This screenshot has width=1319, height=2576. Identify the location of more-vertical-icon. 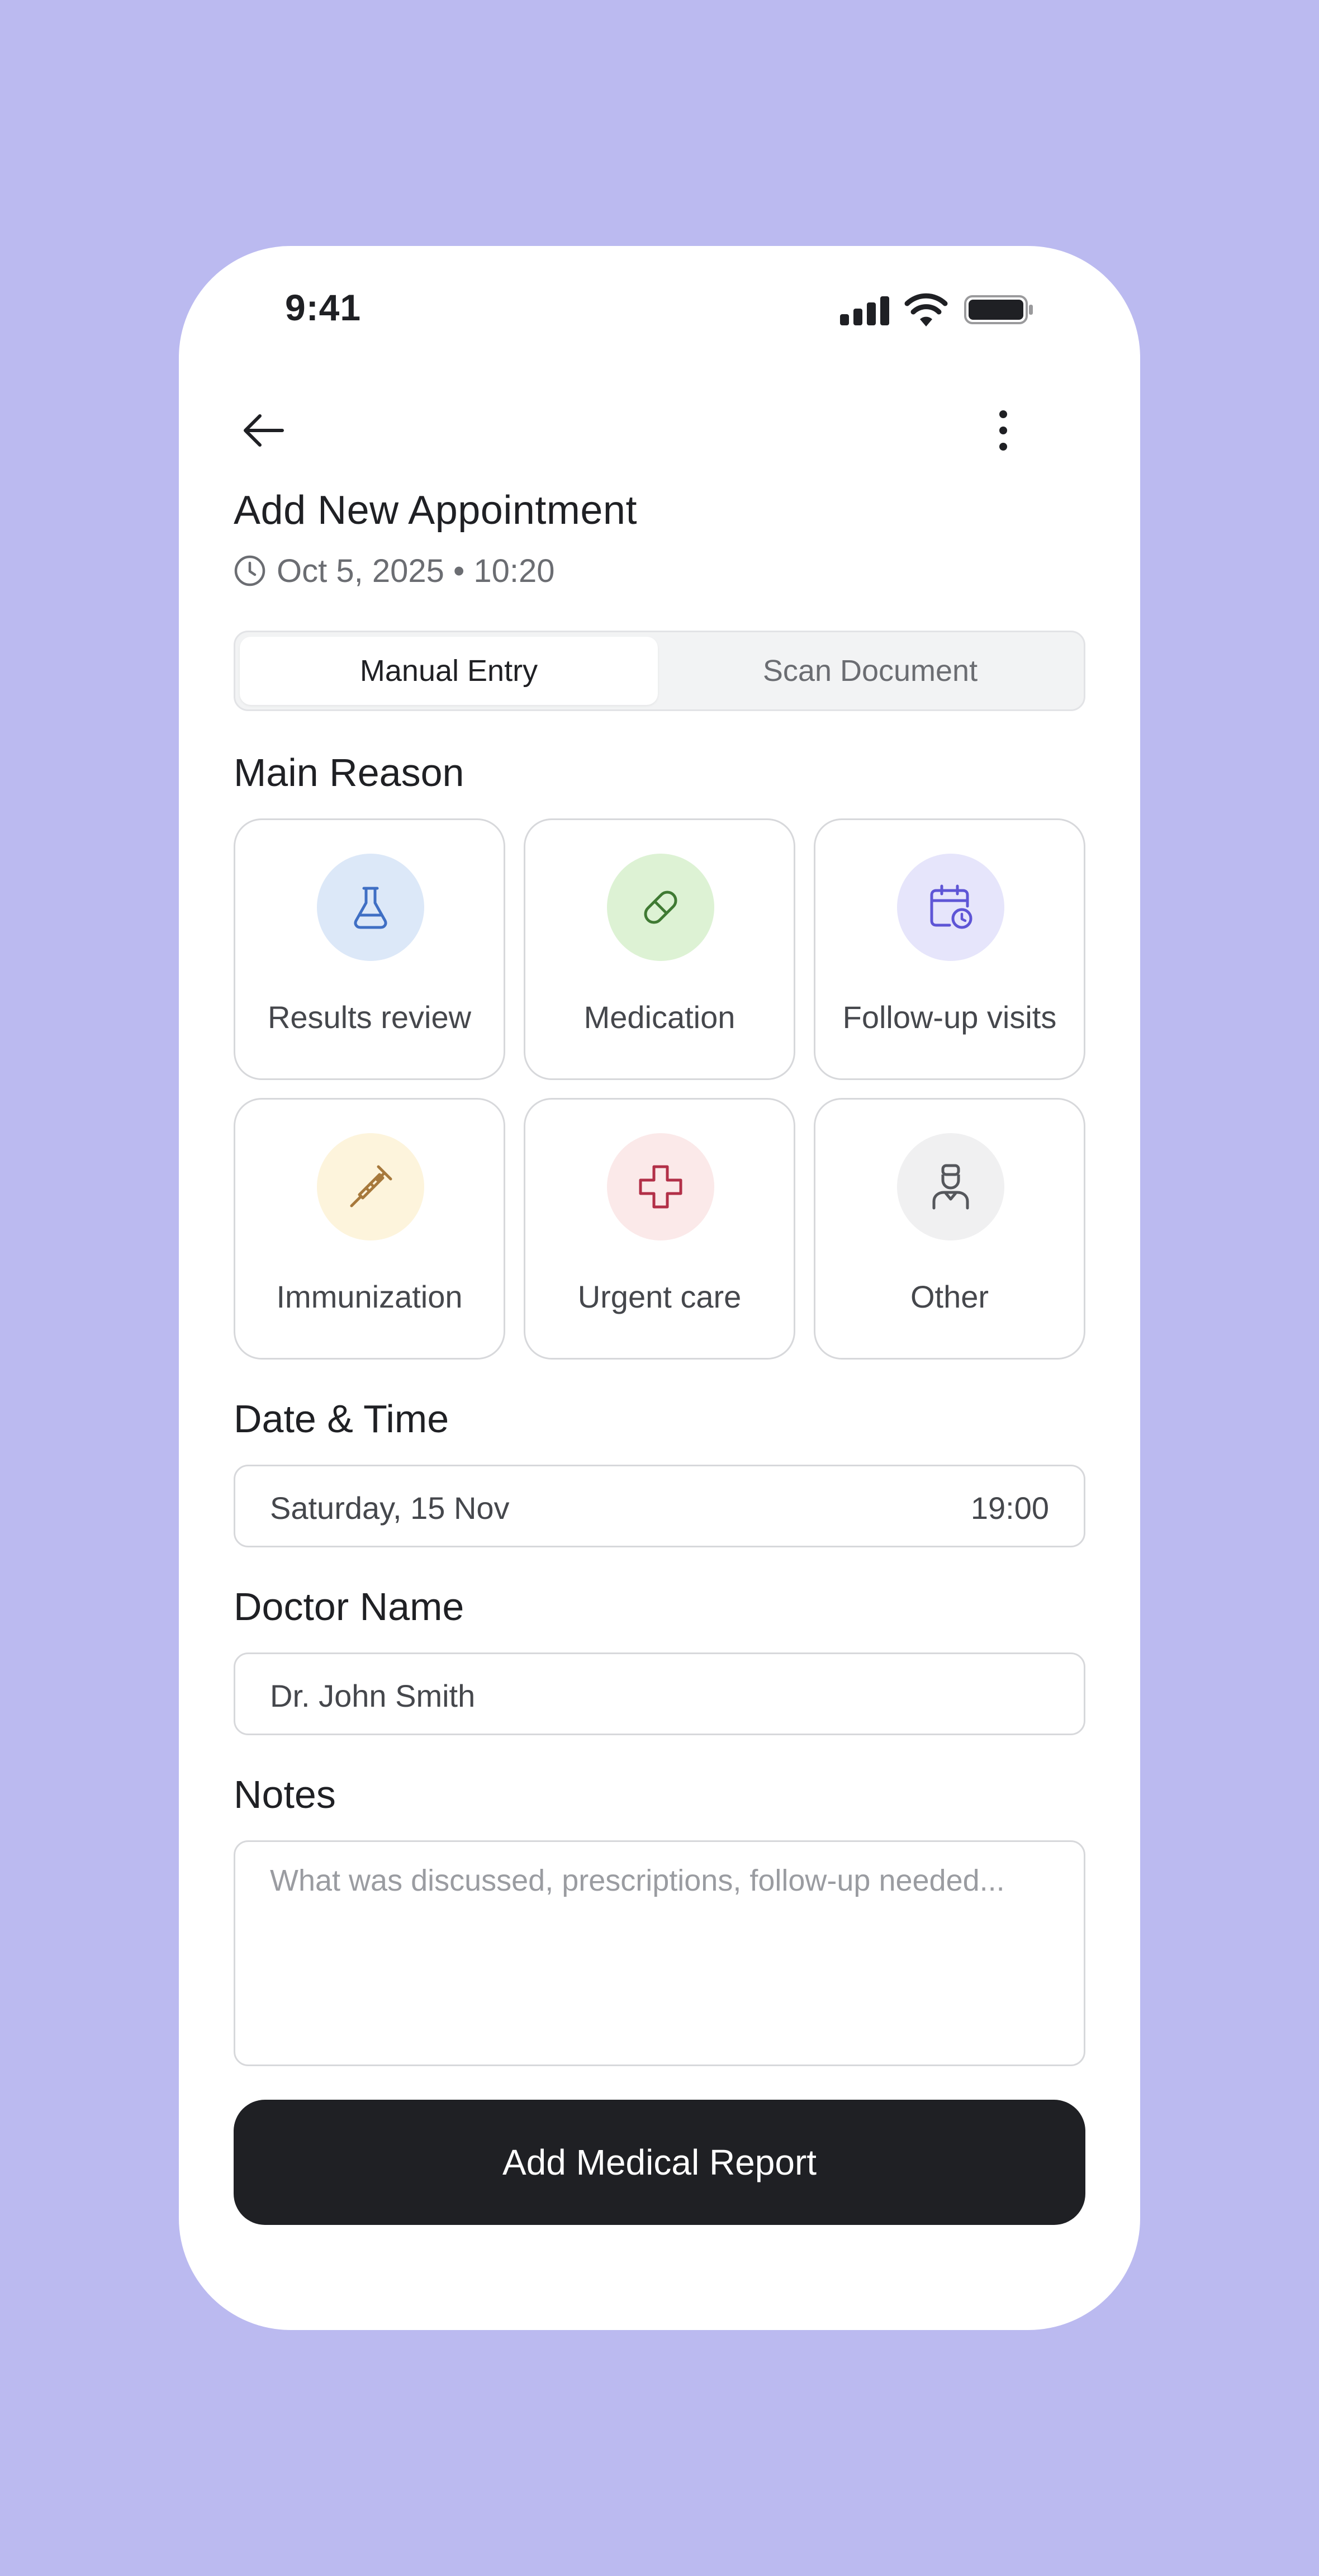
(1004, 430).